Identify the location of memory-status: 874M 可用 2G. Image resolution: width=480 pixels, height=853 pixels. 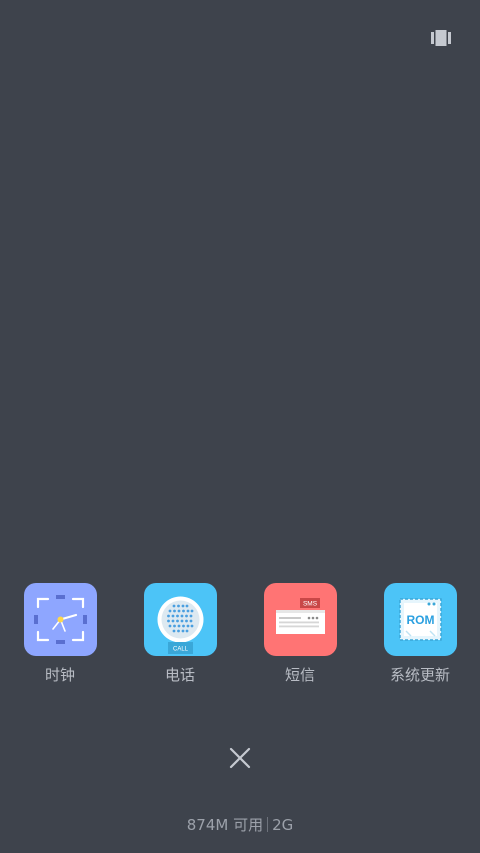
(240, 825).